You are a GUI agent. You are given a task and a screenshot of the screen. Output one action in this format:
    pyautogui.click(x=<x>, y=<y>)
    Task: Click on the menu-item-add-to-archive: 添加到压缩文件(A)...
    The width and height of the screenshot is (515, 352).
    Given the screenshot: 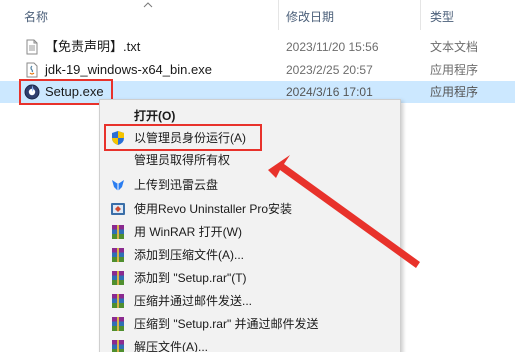 What is the action you would take?
    pyautogui.click(x=250, y=255)
    